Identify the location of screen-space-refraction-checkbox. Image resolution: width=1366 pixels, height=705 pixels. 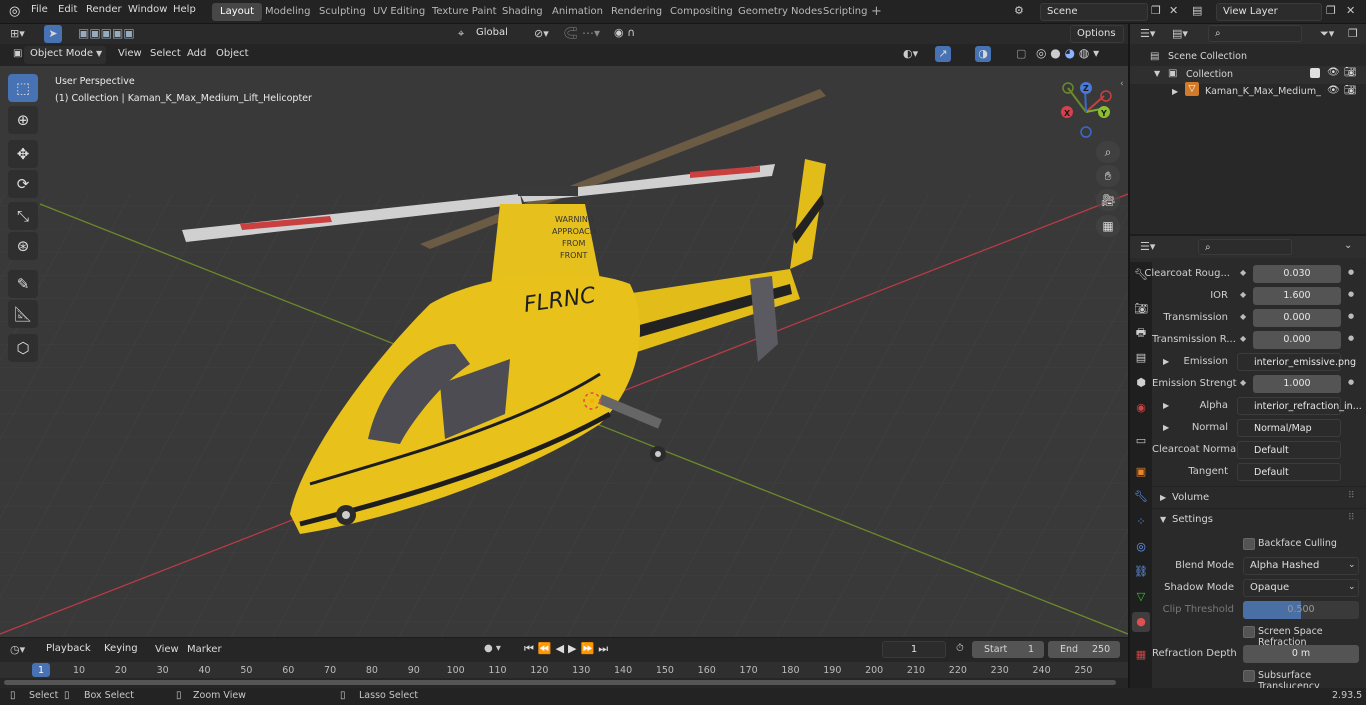
(1249, 632).